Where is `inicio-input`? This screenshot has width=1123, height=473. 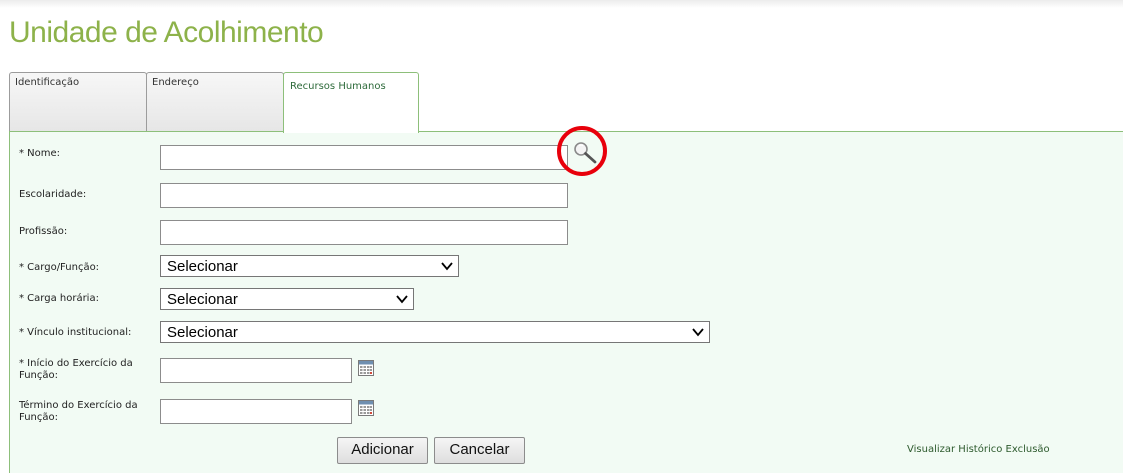
inicio-input is located at coordinates (256, 370).